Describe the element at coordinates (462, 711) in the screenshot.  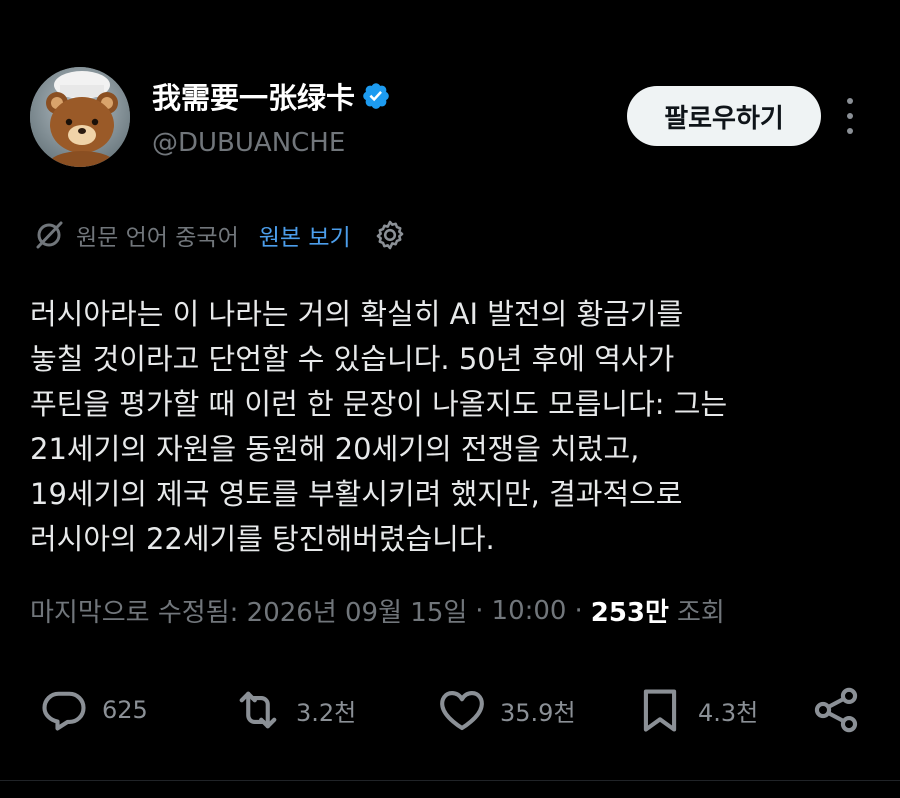
I see `heart-icon` at that location.